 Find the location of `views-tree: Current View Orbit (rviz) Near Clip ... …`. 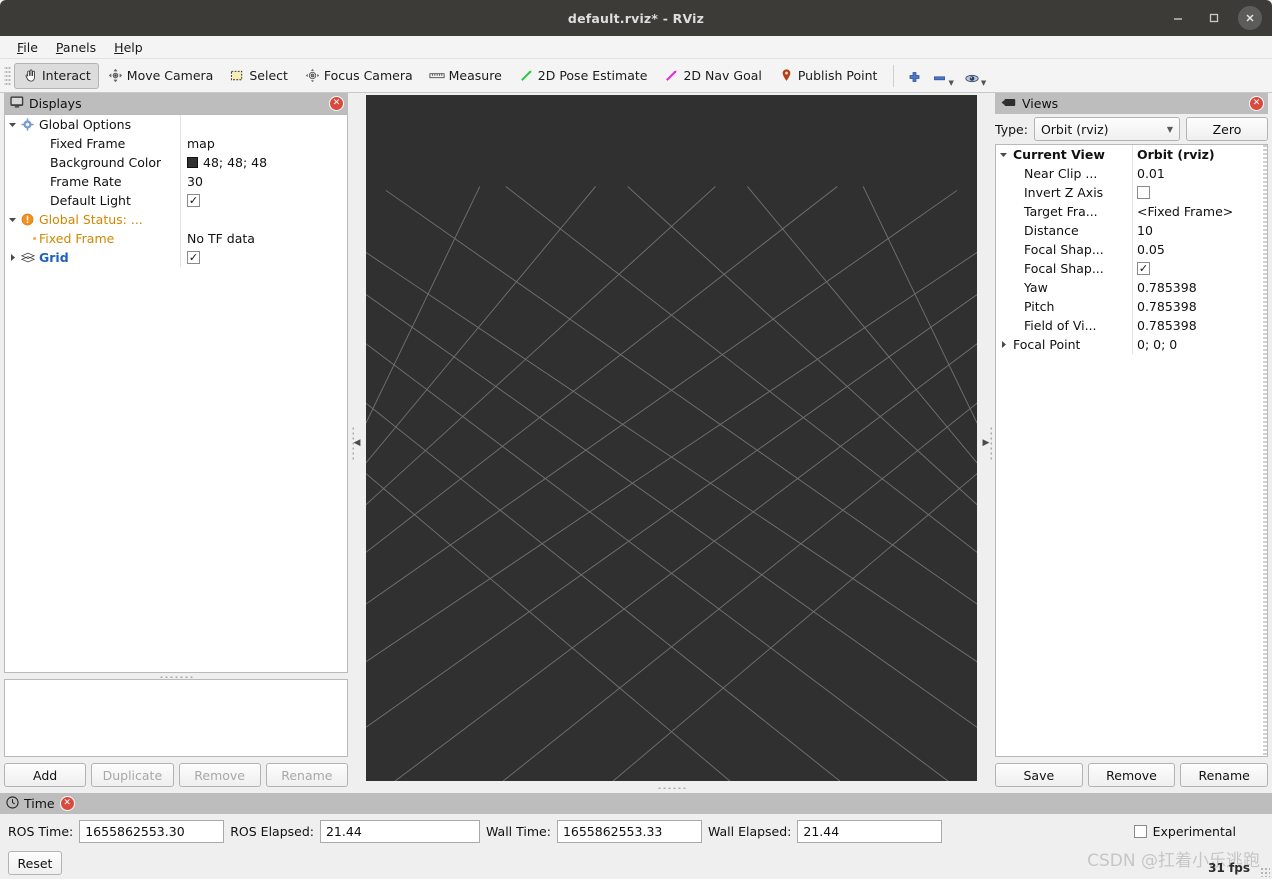

views-tree: Current View Orbit (rviz) Near Clip ... … is located at coordinates (1131, 450).